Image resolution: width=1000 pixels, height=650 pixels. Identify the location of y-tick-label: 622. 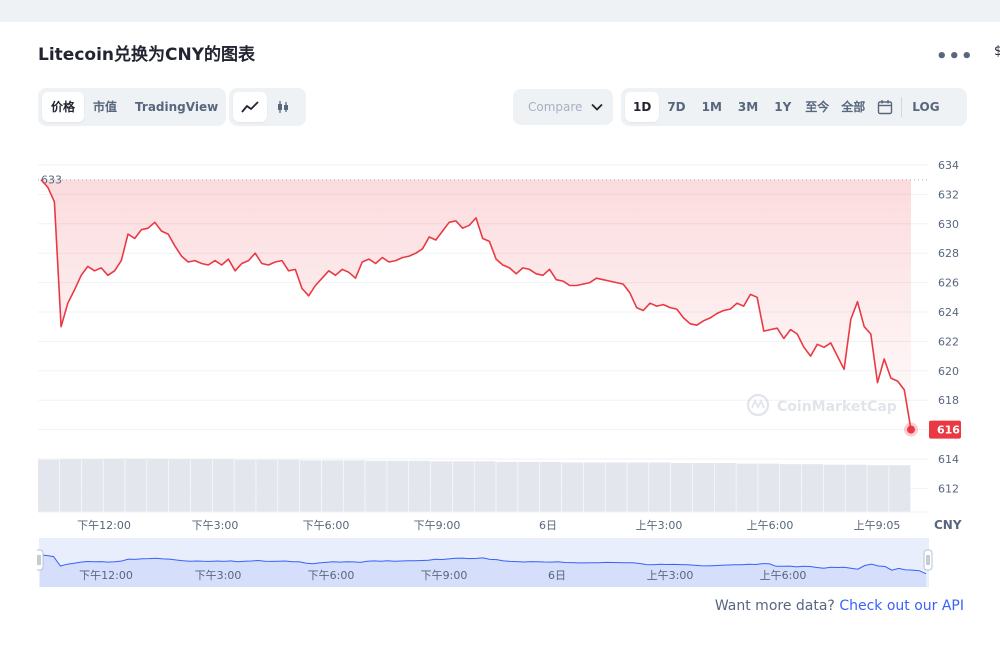
(948, 341).